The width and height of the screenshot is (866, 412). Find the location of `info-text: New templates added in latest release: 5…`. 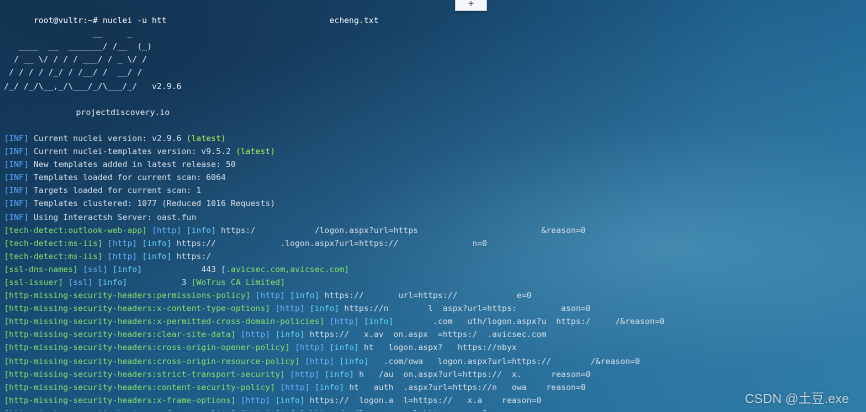

info-text: New templates added in latest release: 5… is located at coordinates (132, 164).